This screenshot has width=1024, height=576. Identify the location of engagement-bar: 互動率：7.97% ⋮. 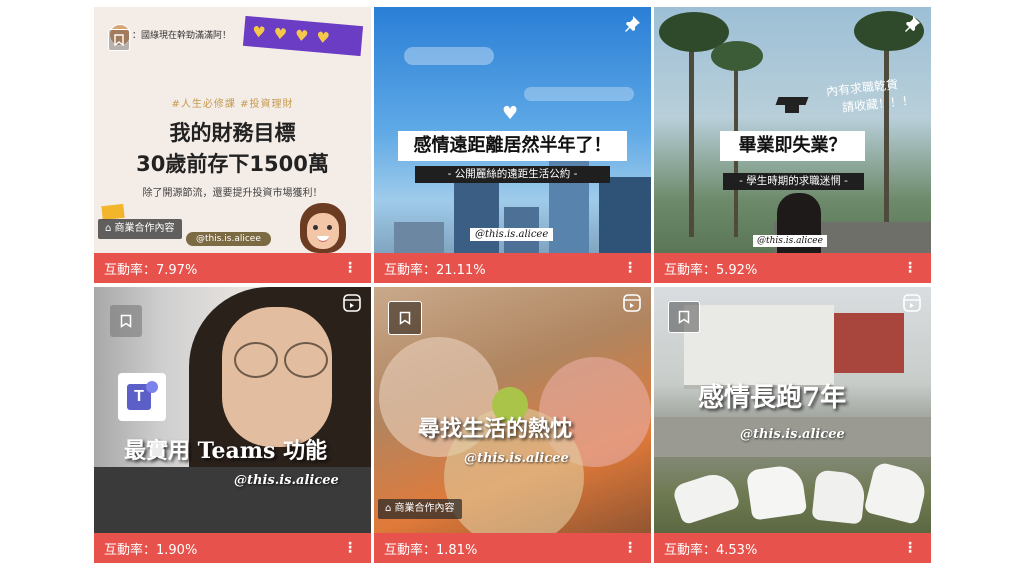
(232, 268).